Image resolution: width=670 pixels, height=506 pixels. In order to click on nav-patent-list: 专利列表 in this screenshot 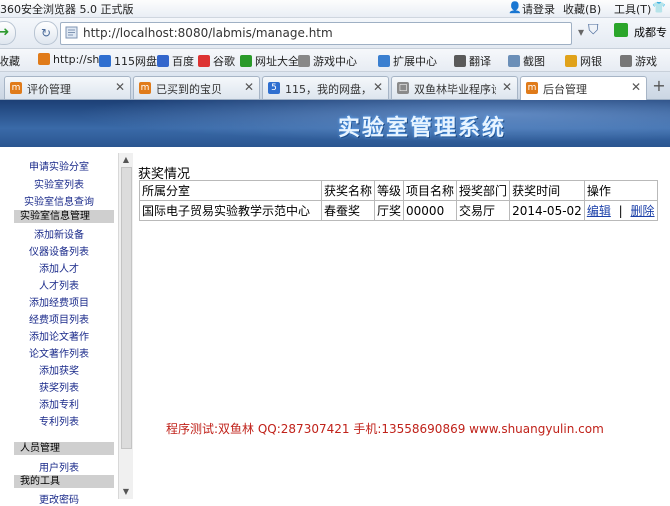, I will do `click(59, 420)`.